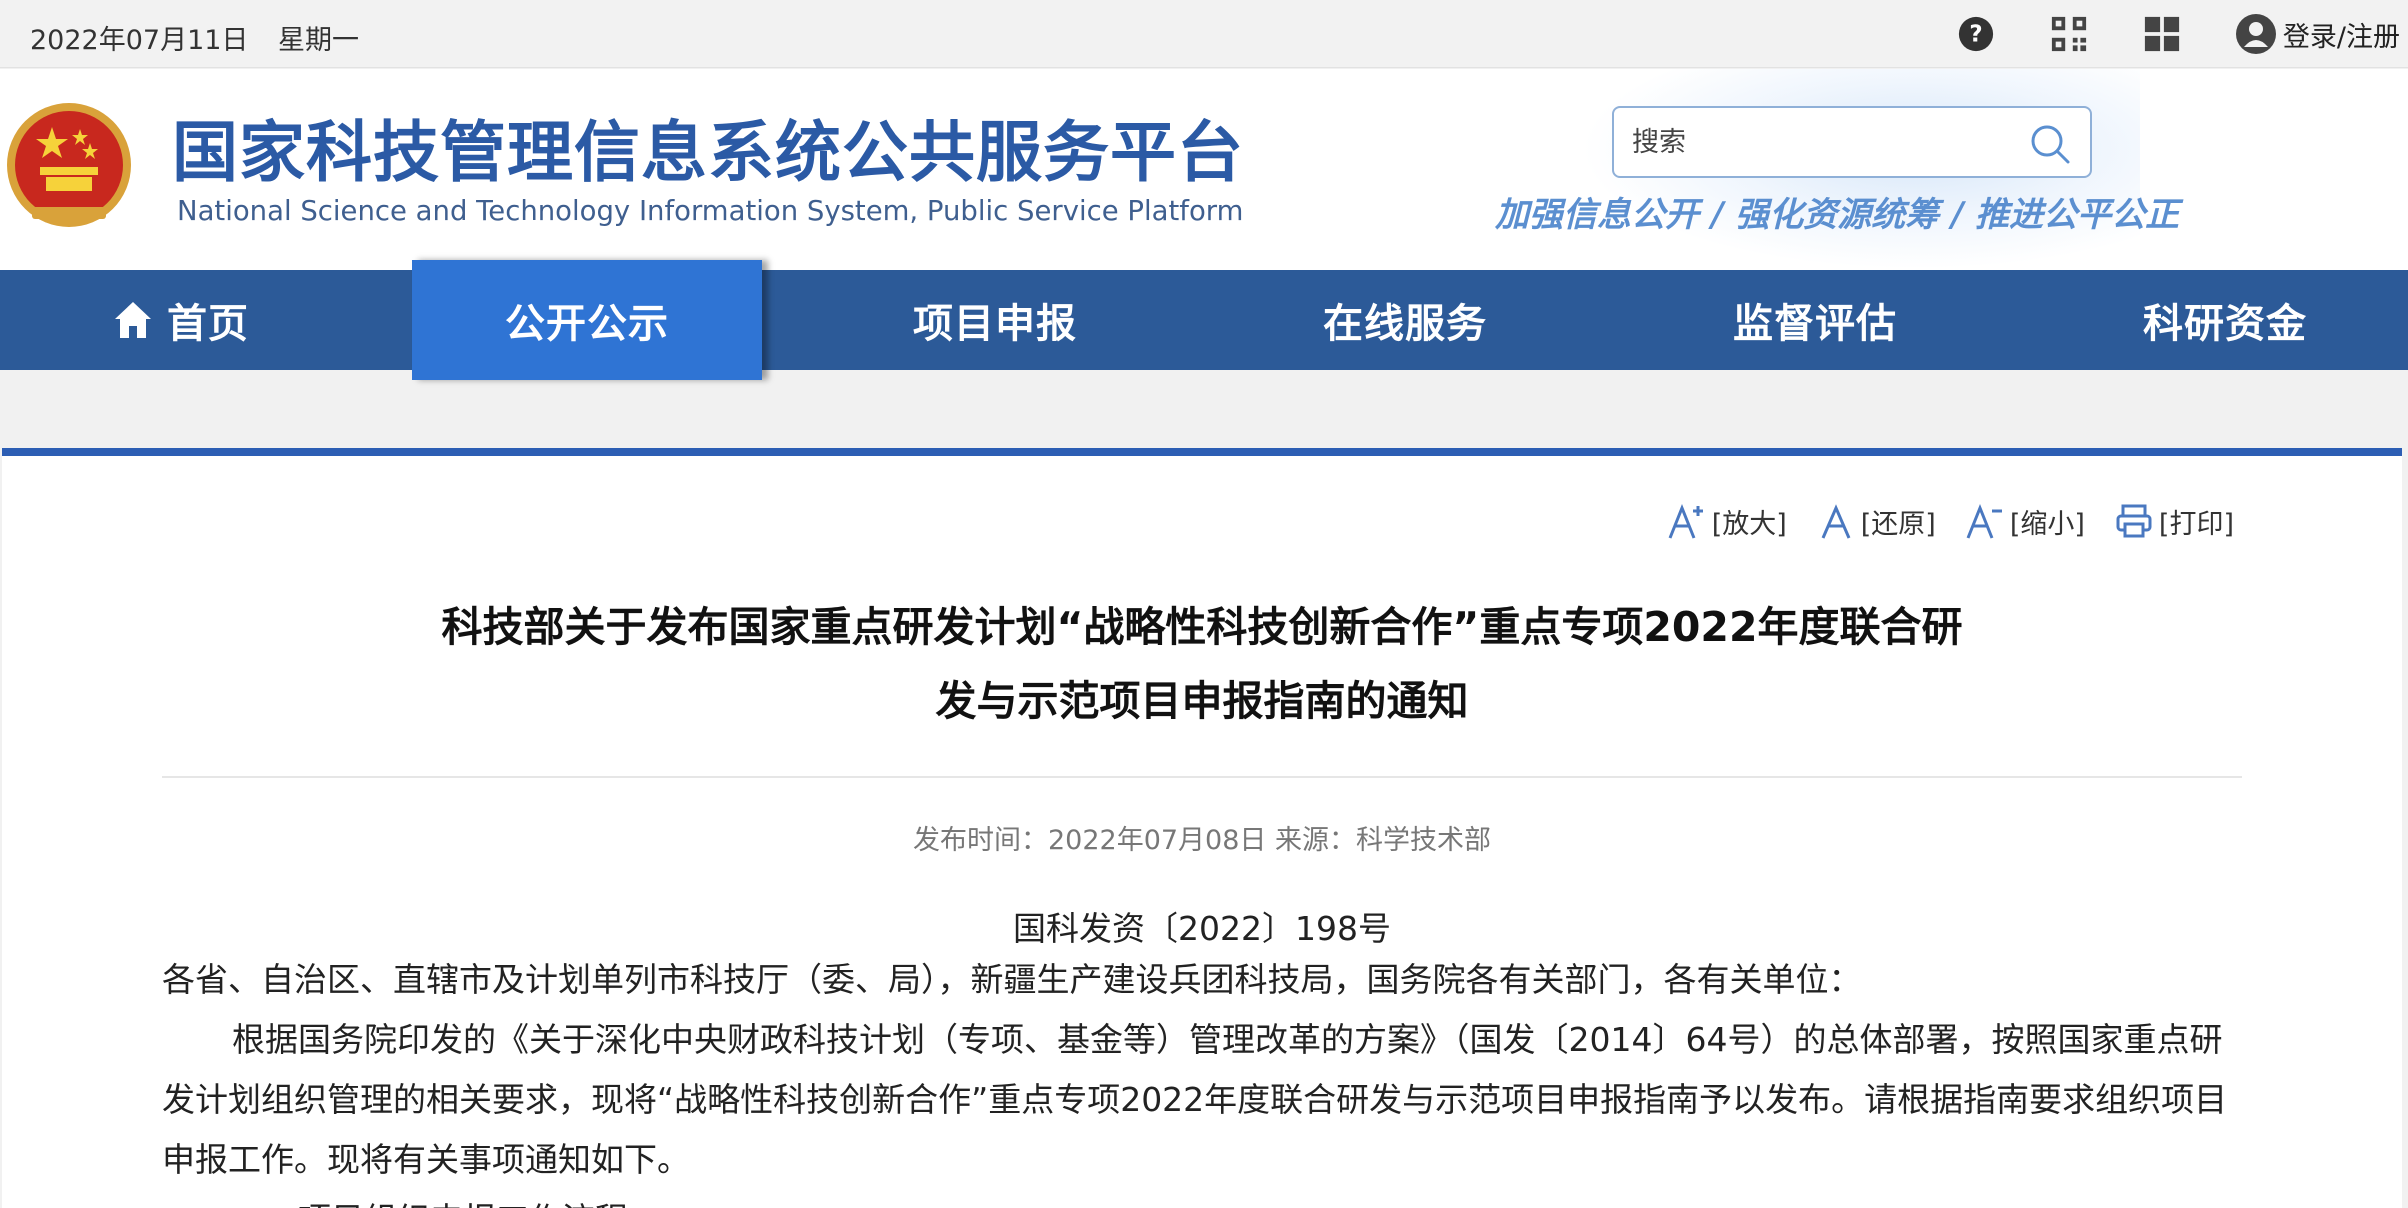 This screenshot has width=2408, height=1208. What do you see at coordinates (1201, 840) in the screenshot?
I see `article-meta: 发布时间：2022年07月08日 来源：科学技术部` at bounding box center [1201, 840].